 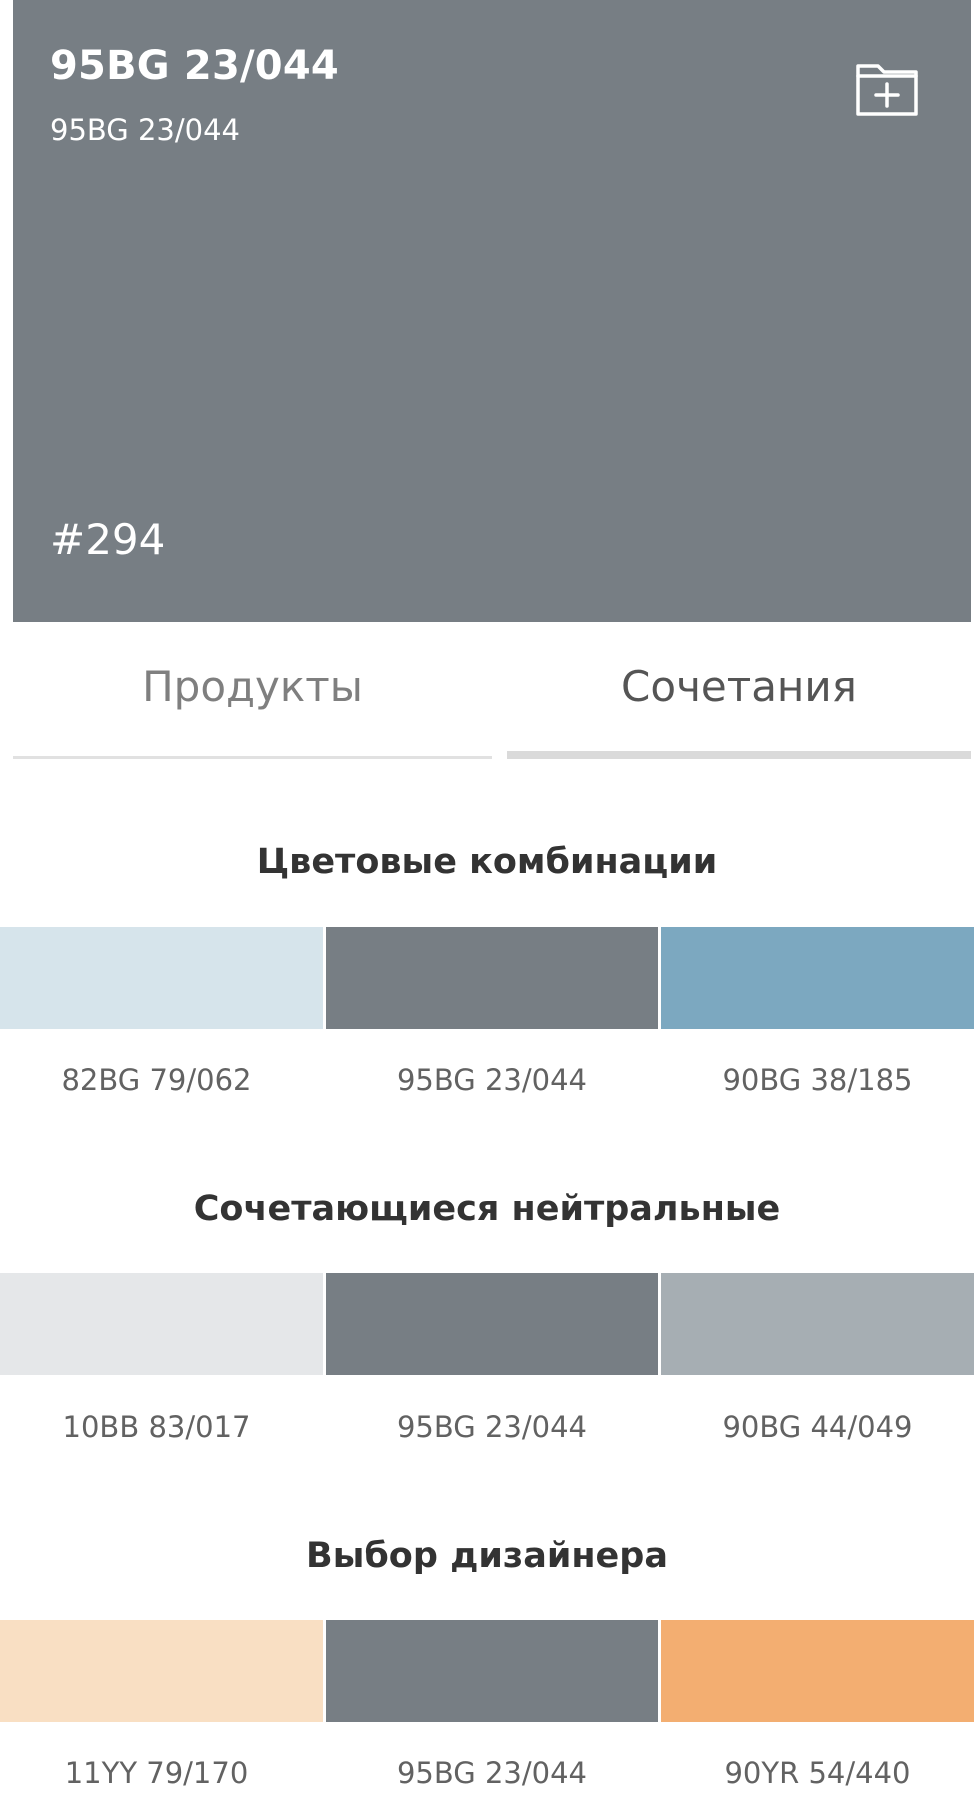 I want to click on folder-plus-icon, so click(x=887, y=89).